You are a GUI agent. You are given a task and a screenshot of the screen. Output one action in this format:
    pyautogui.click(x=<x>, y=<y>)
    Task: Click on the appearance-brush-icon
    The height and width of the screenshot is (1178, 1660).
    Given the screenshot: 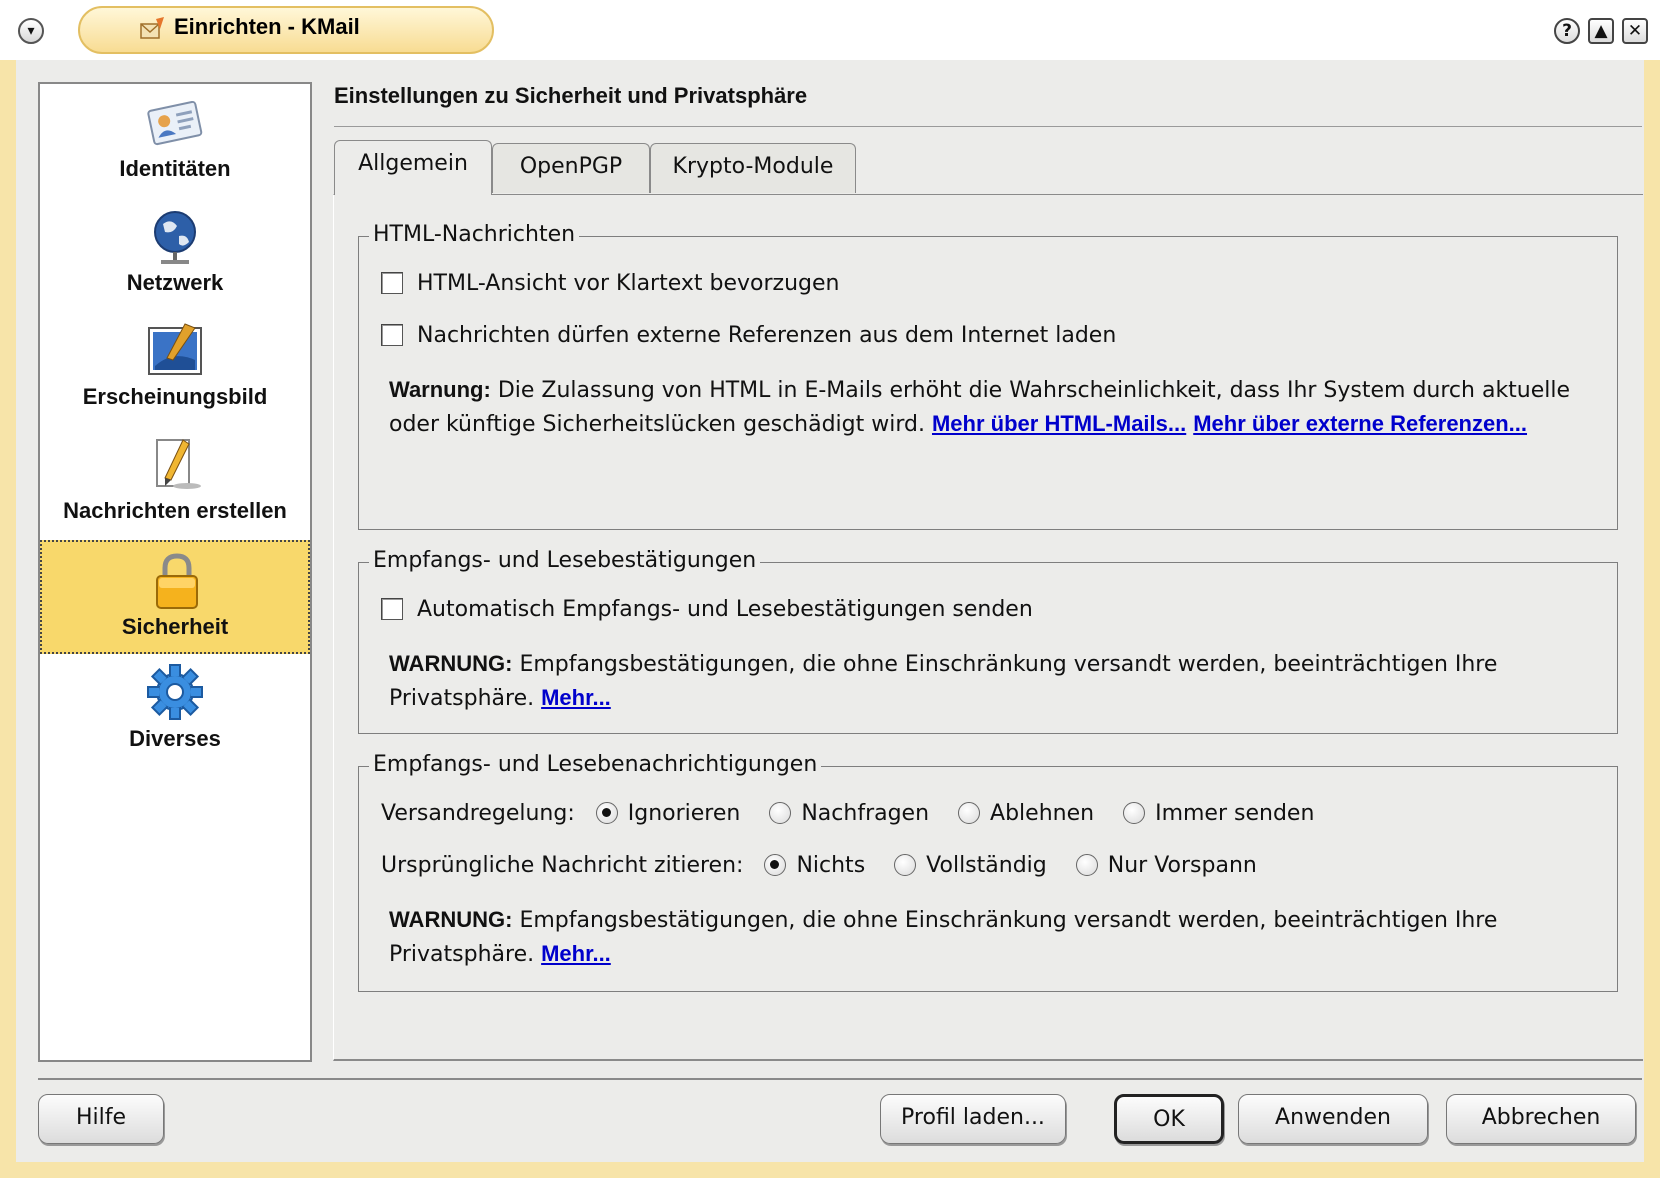 What is the action you would take?
    pyautogui.click(x=175, y=349)
    